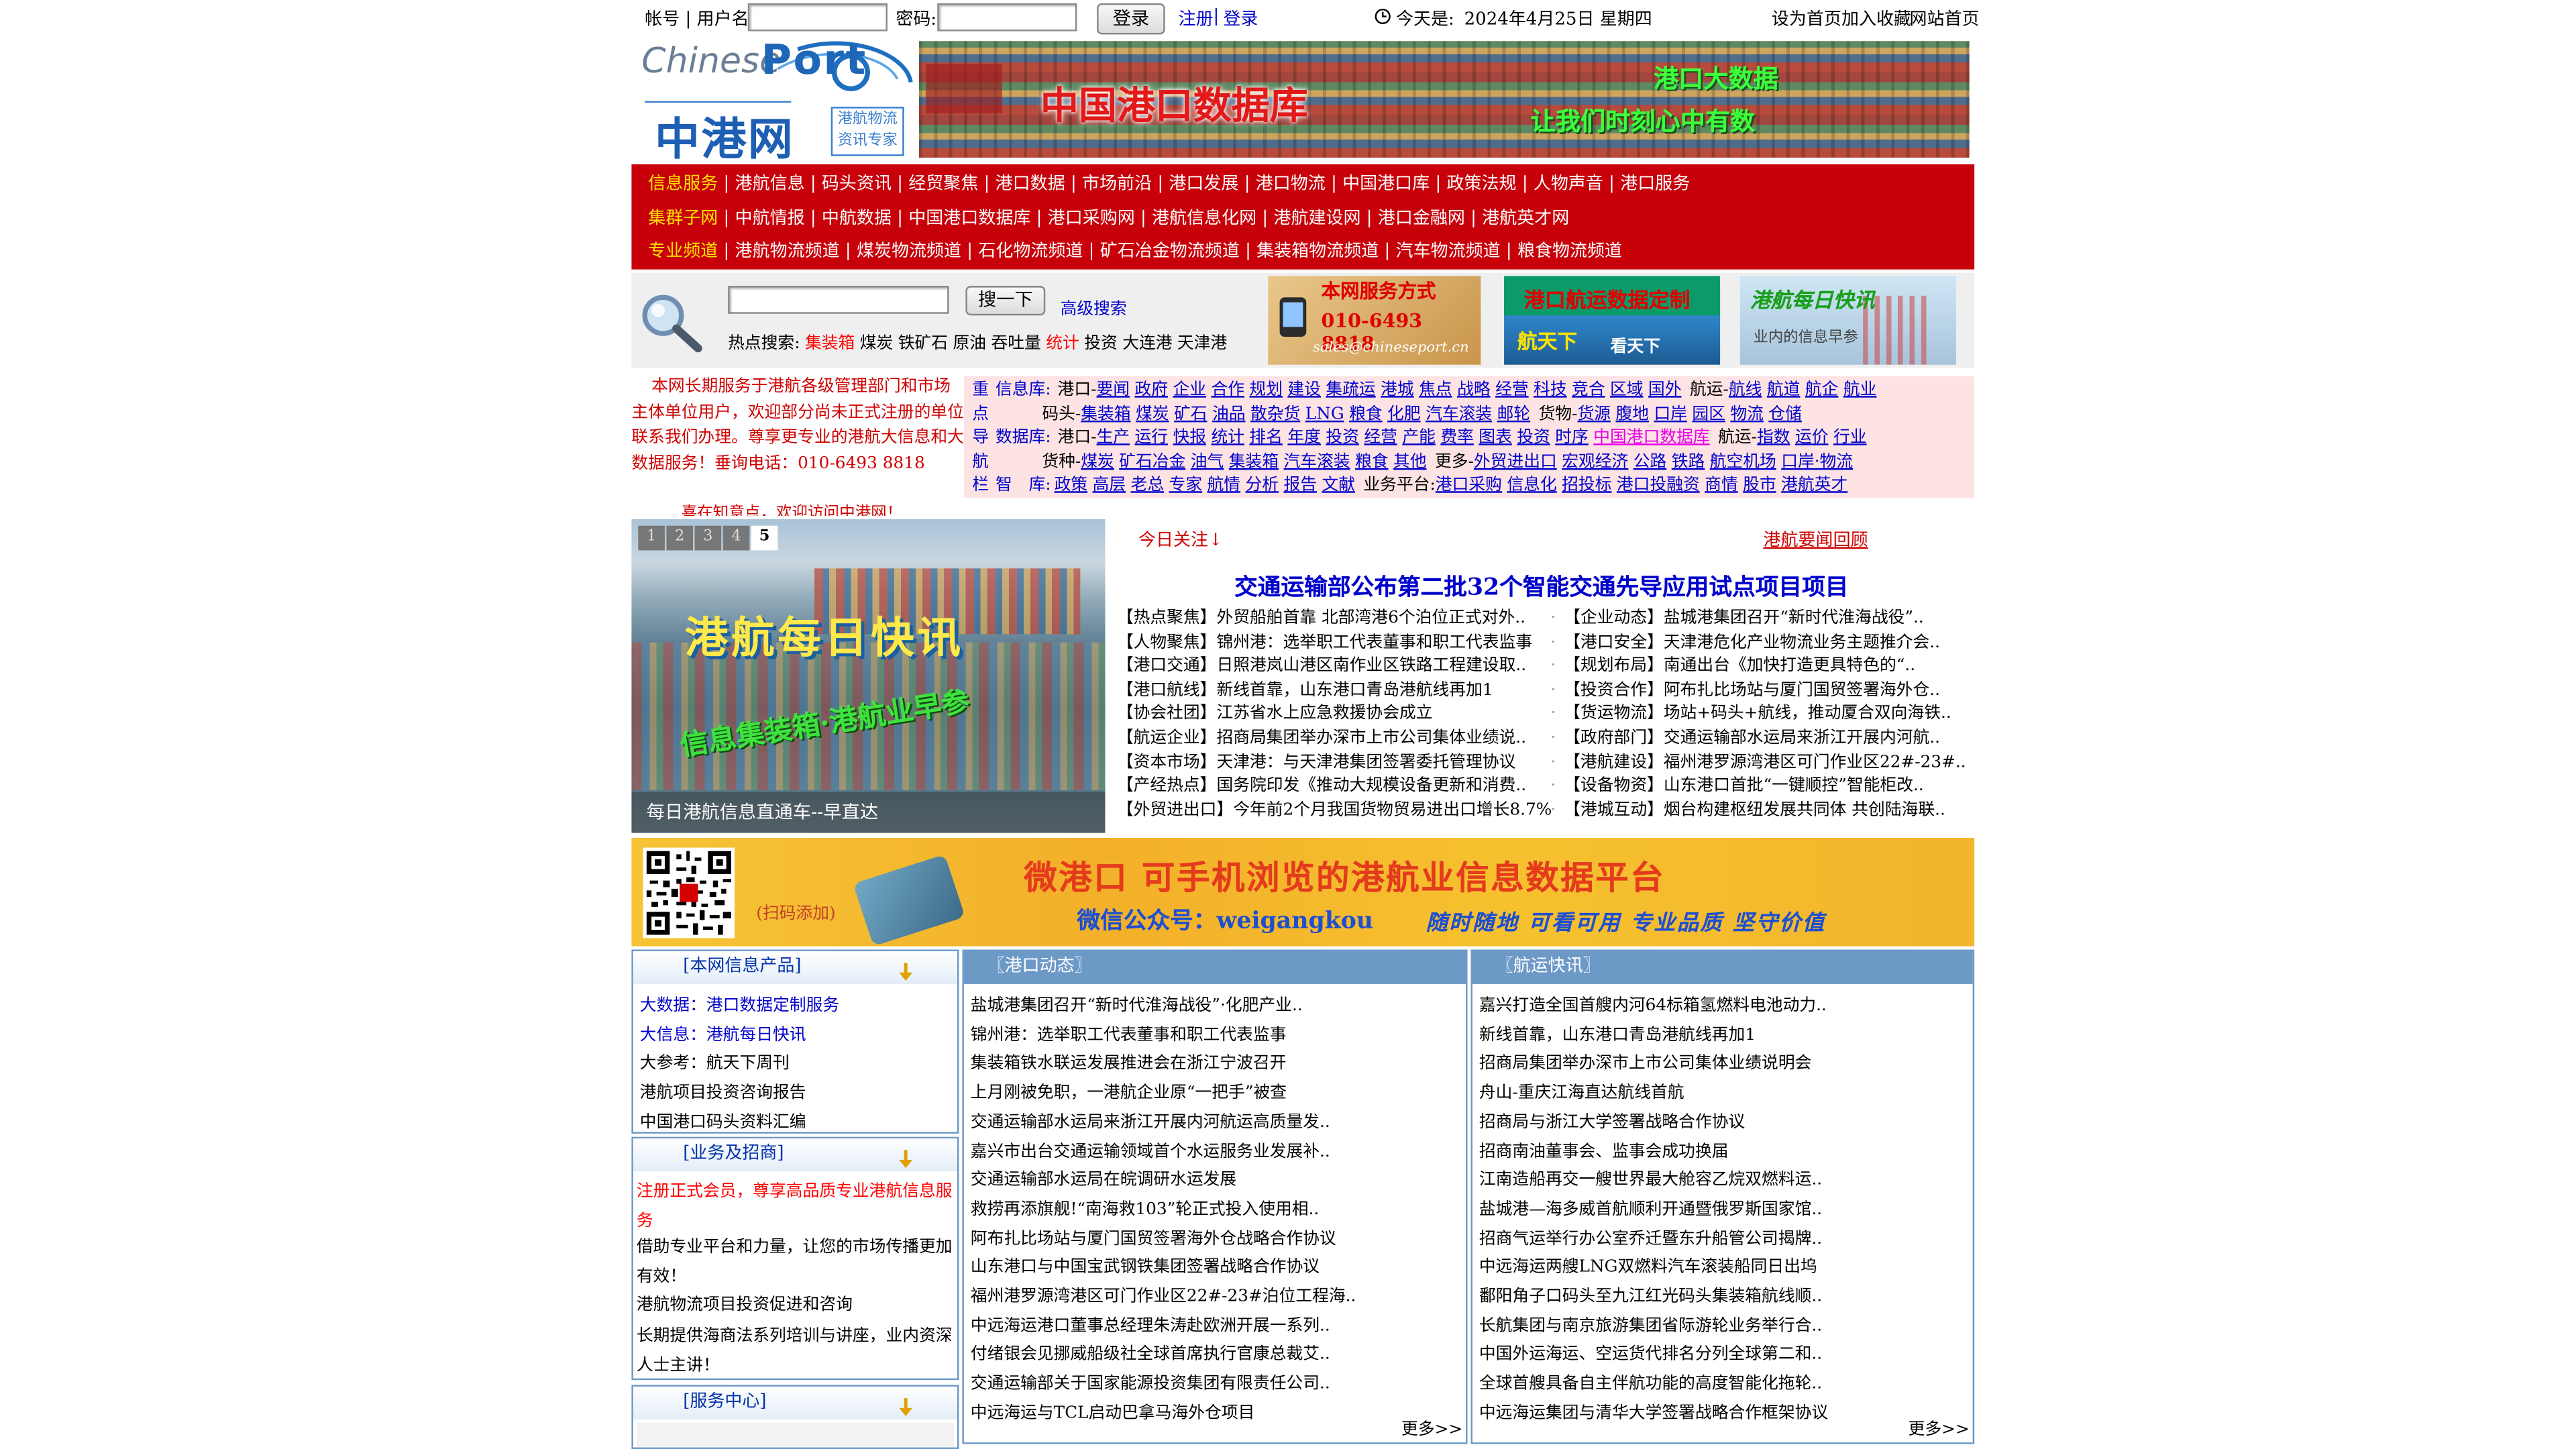 The image size is (2576, 1449). What do you see at coordinates (1324, 644) in the screenshot?
I see `news-item-left: 【人物聚焦】锦州港：选举职工代表董事和职工代表监事` at bounding box center [1324, 644].